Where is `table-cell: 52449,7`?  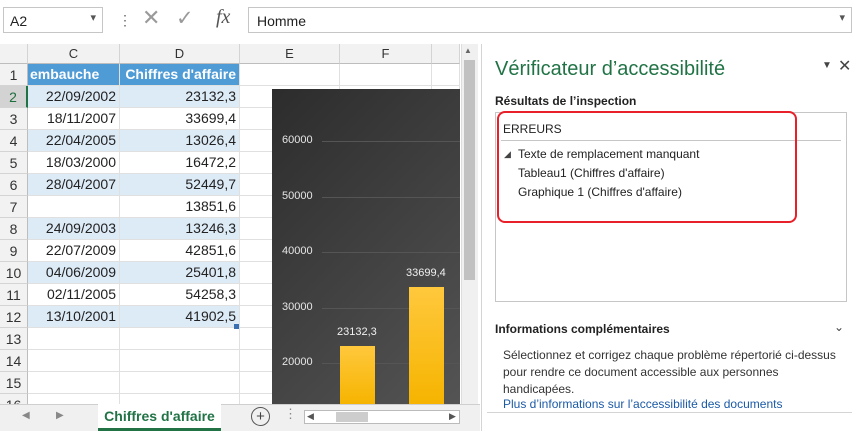 table-cell: 52449,7 is located at coordinates (180, 185).